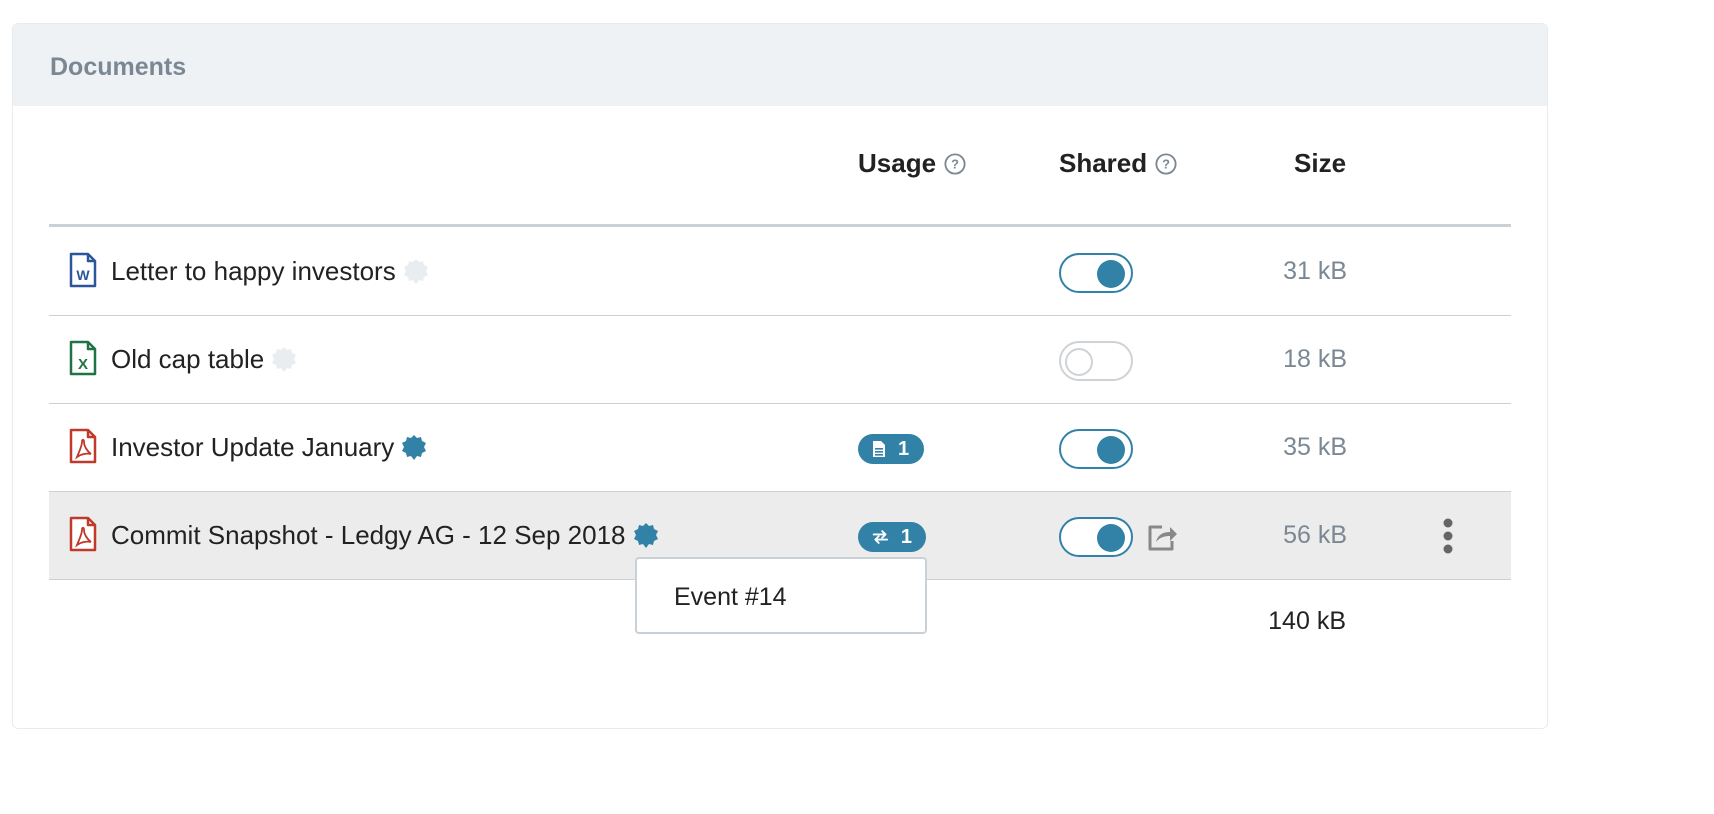 This screenshot has height=814, width=1714. I want to click on document-name: Commit Snapshot - Ledgy AG - 12 Sep 2018, so click(385, 535).